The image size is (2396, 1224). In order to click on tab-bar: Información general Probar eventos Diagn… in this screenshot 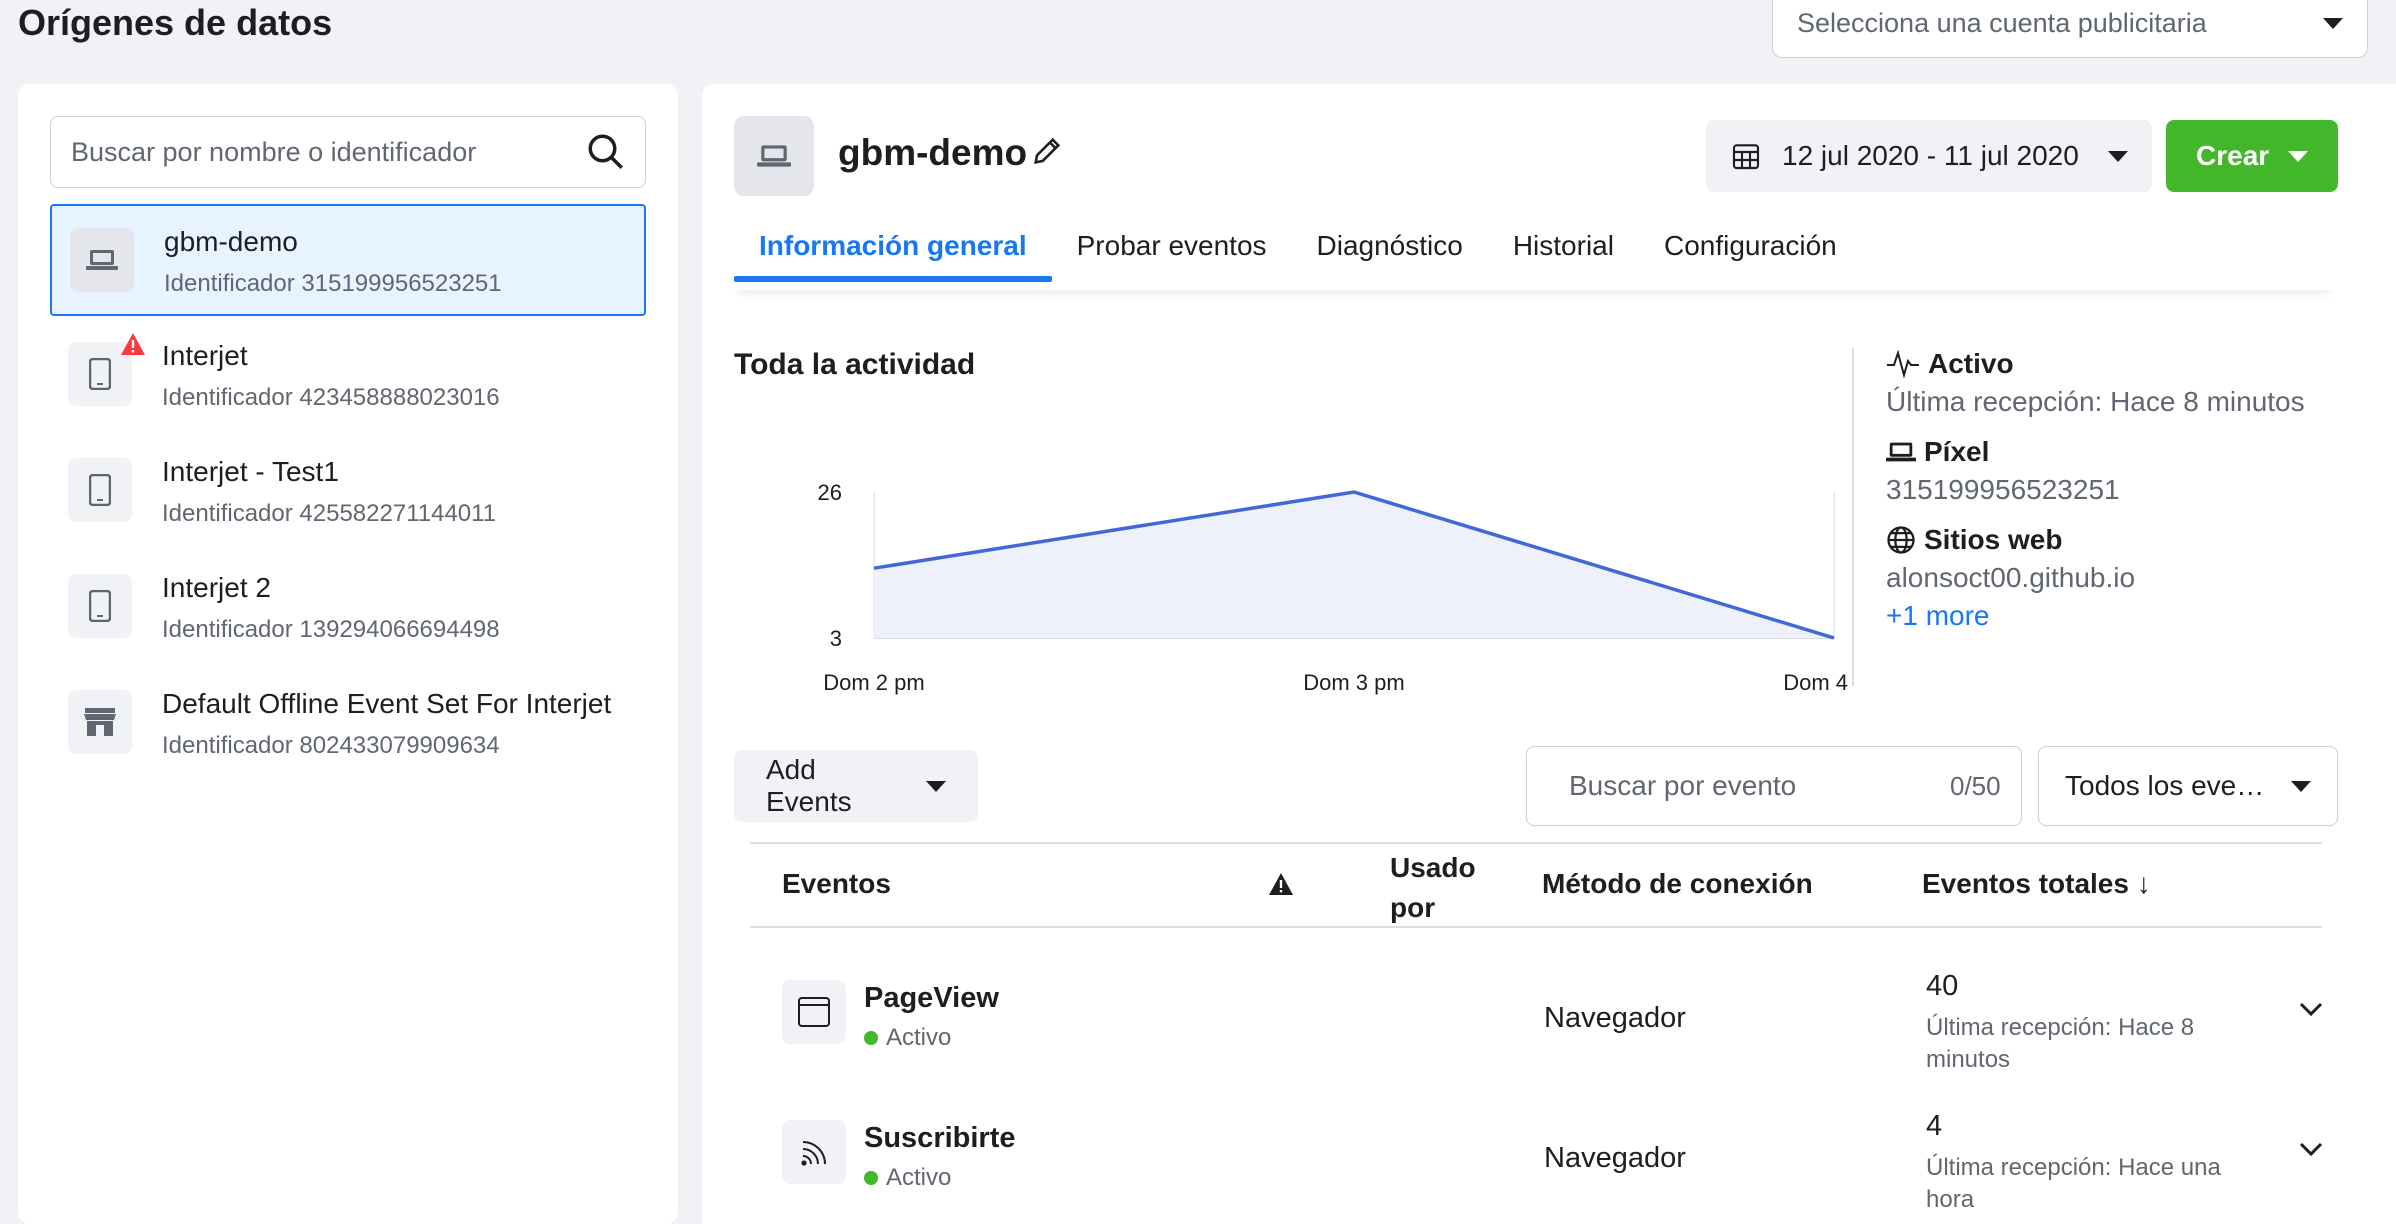, I will do `click(1534, 292)`.